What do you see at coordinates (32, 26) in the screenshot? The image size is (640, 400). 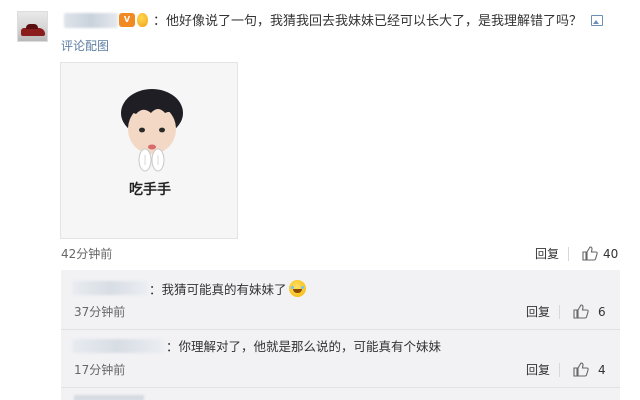 I see `avatar` at bounding box center [32, 26].